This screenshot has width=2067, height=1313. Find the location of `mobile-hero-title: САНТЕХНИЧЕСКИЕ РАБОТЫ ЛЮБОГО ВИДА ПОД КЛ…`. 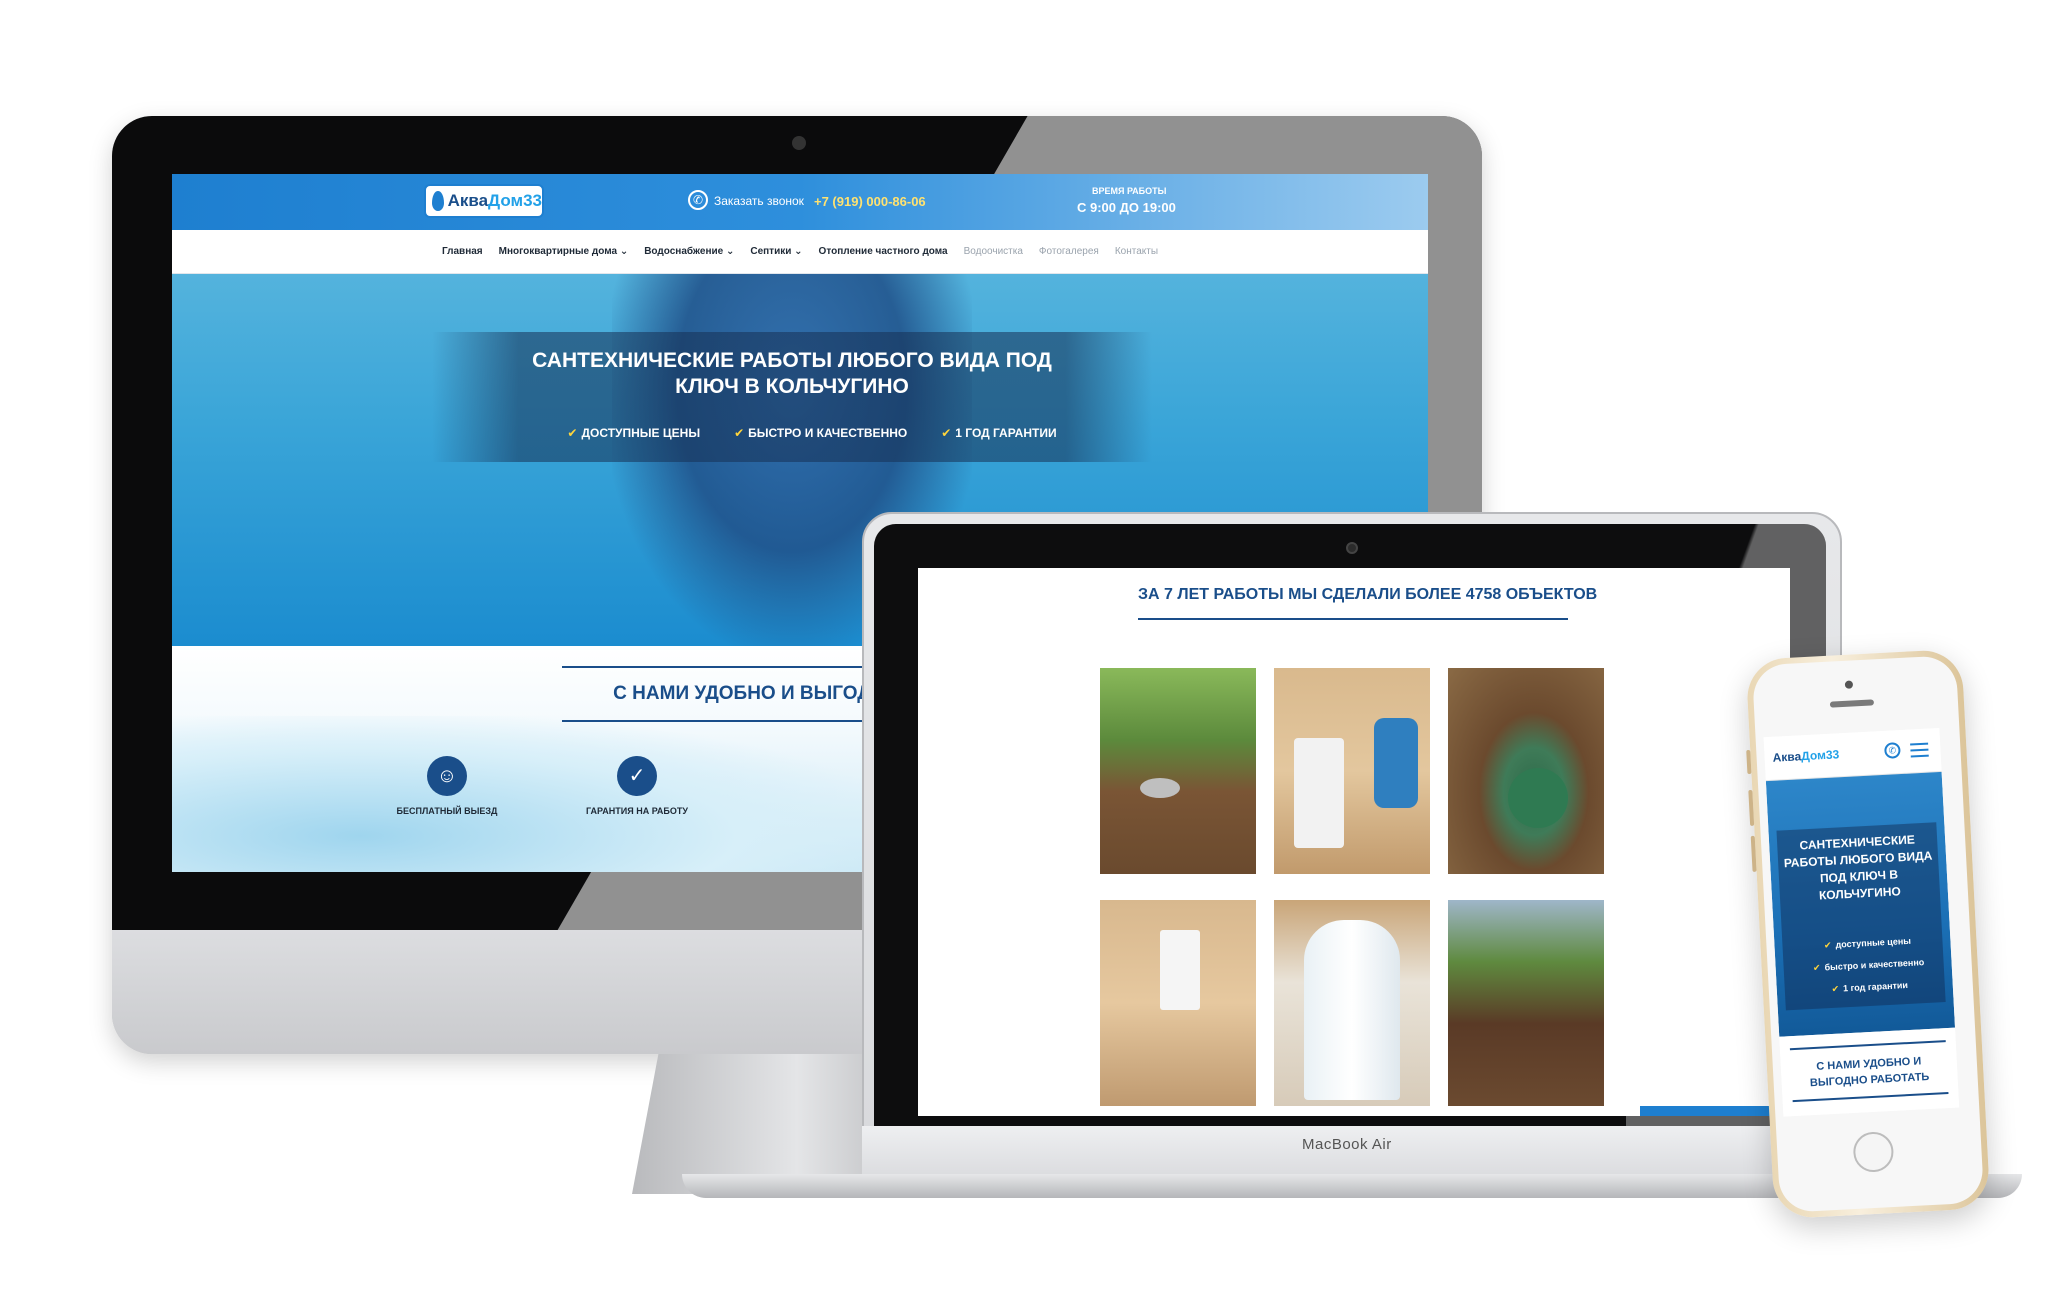

mobile-hero-title: САНТЕХНИЧЕСКИЕ РАБОТЫ ЛЮБОГО ВИДА ПОД КЛ… is located at coordinates (1858, 867).